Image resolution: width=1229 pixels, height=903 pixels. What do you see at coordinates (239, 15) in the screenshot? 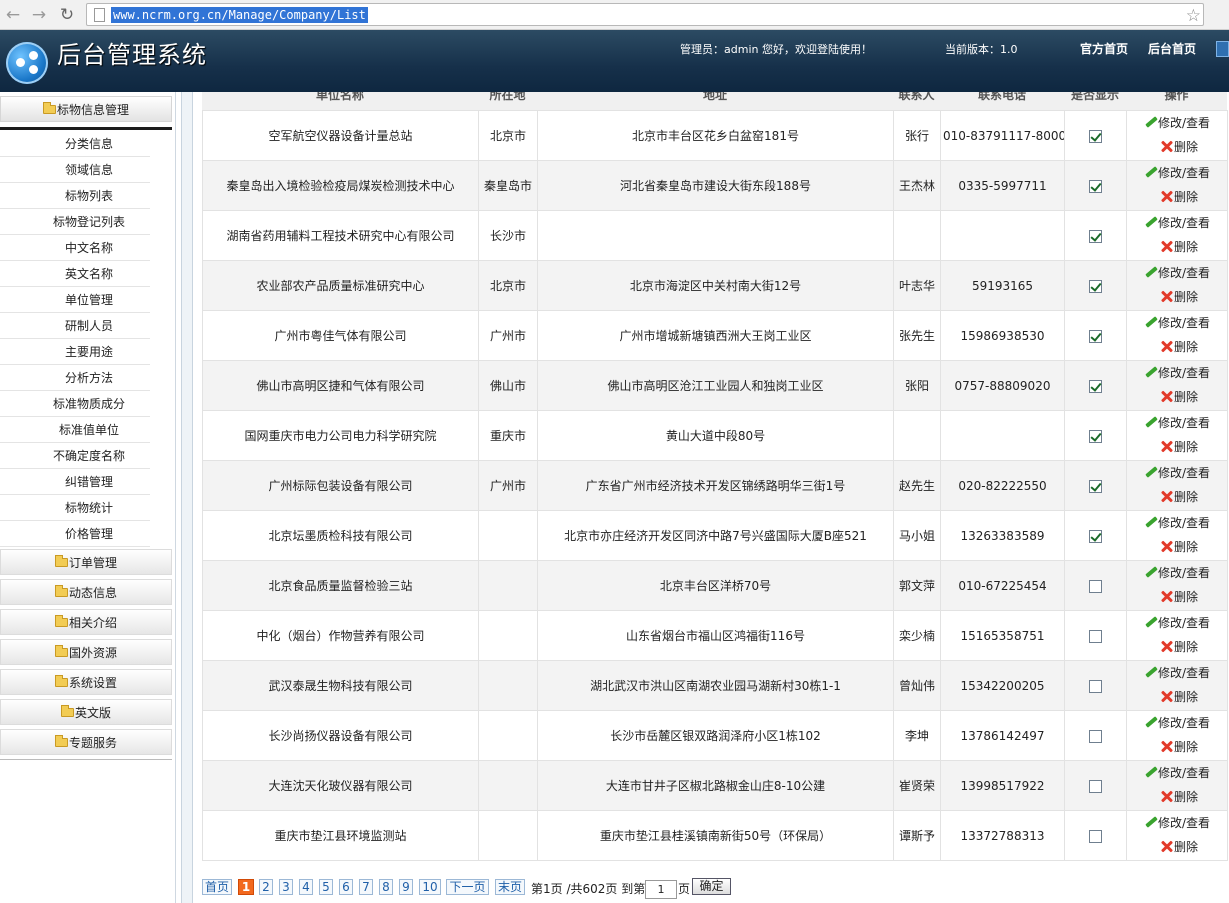
I see `url-text: www.ncrm.org.cn/Manage/Company/List` at bounding box center [239, 15].